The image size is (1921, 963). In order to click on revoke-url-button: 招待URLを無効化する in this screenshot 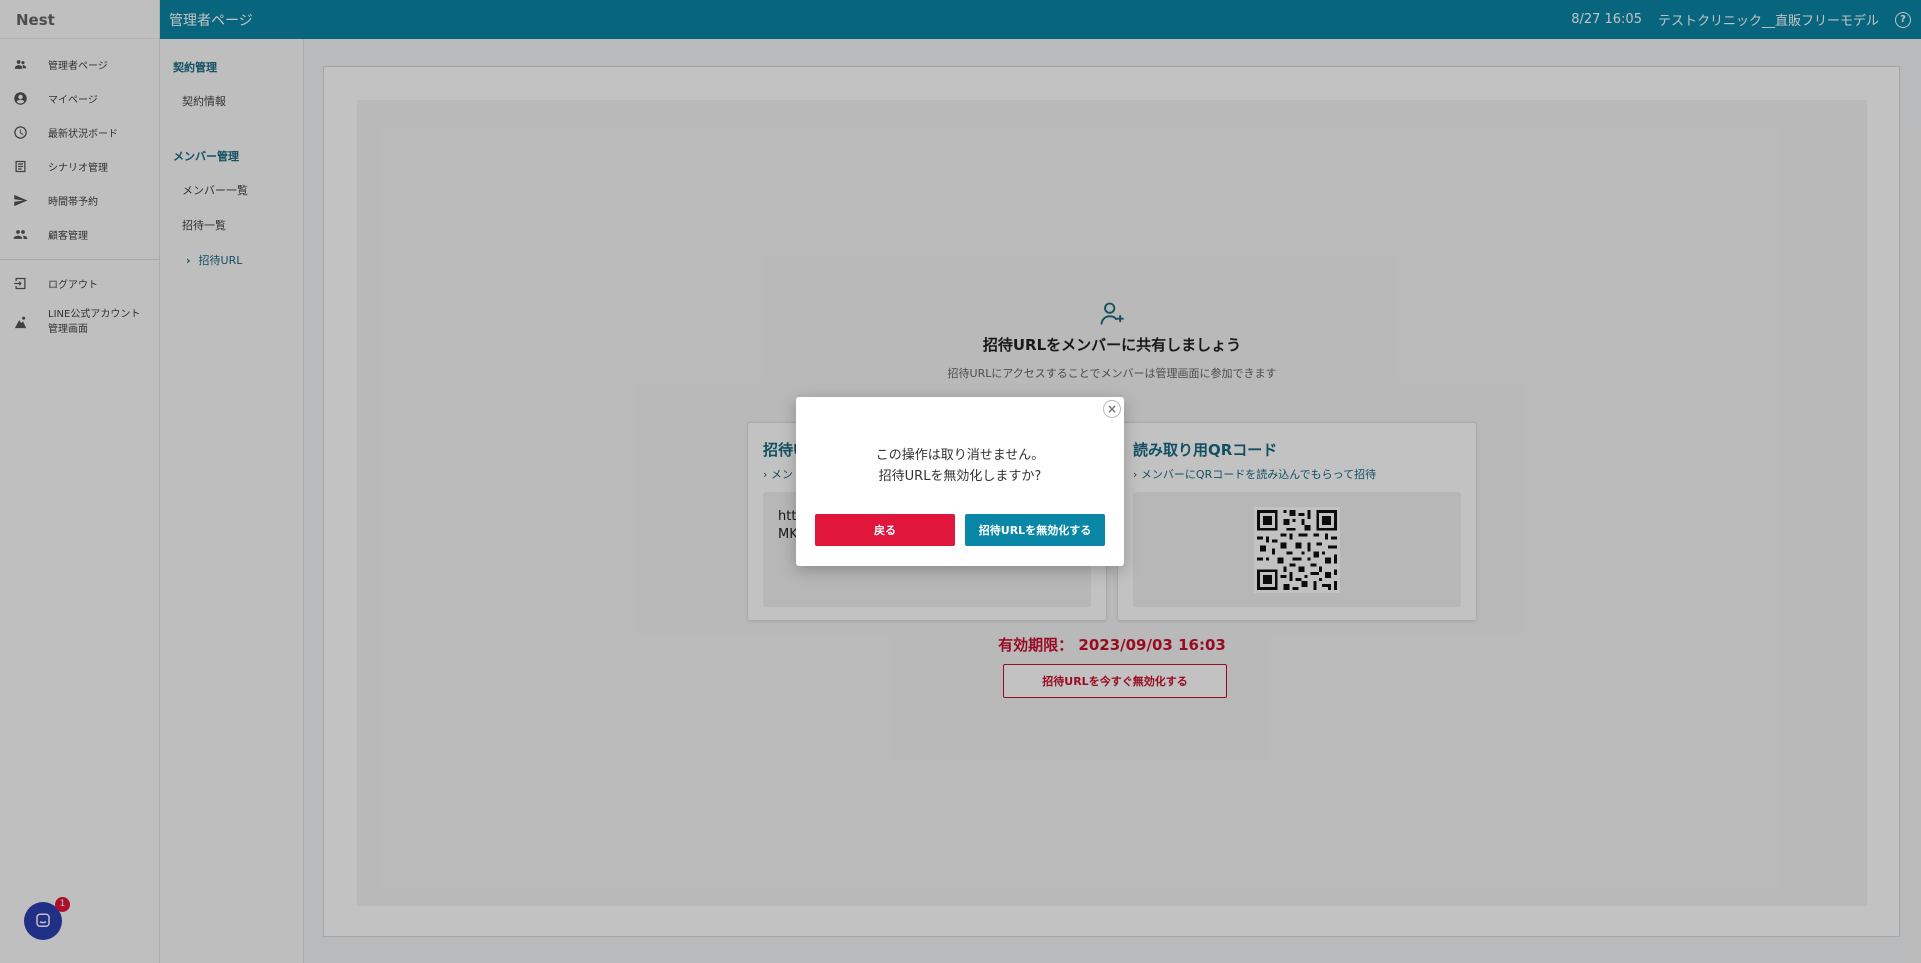, I will do `click(1035, 530)`.